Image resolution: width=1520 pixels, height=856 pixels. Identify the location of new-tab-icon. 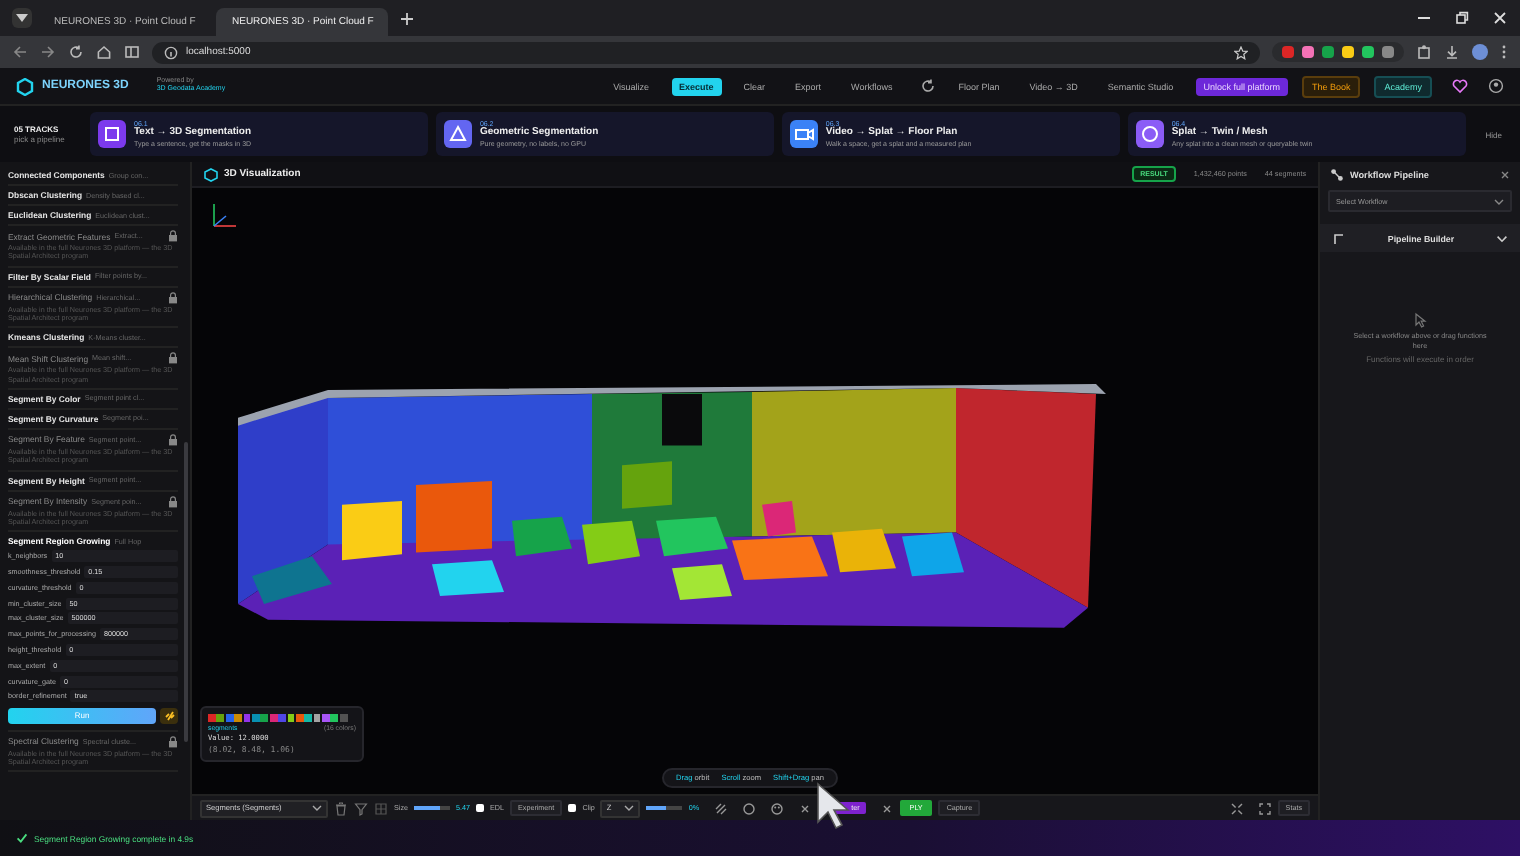
(407, 18).